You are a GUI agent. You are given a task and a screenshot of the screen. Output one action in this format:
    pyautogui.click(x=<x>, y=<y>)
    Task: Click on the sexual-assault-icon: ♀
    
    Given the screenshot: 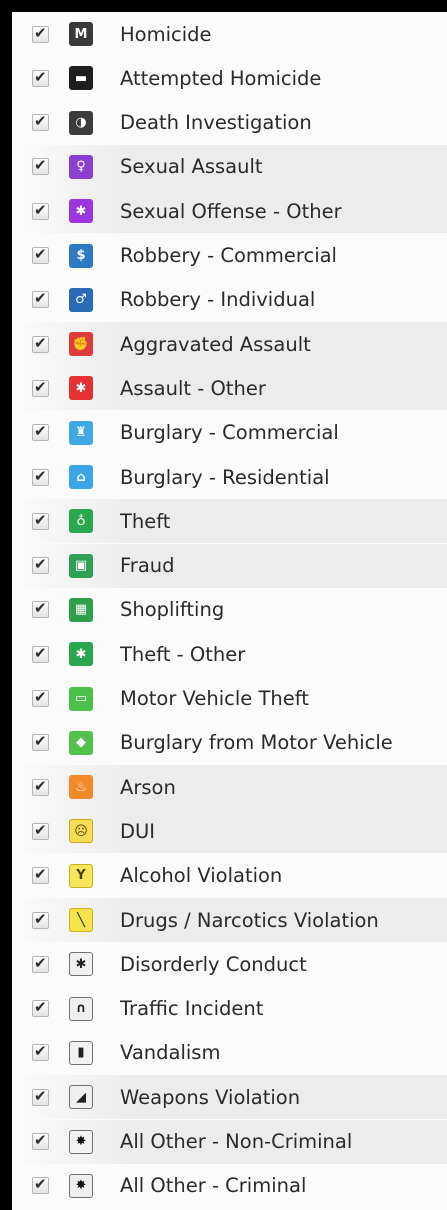 What is the action you would take?
    pyautogui.click(x=81, y=166)
    